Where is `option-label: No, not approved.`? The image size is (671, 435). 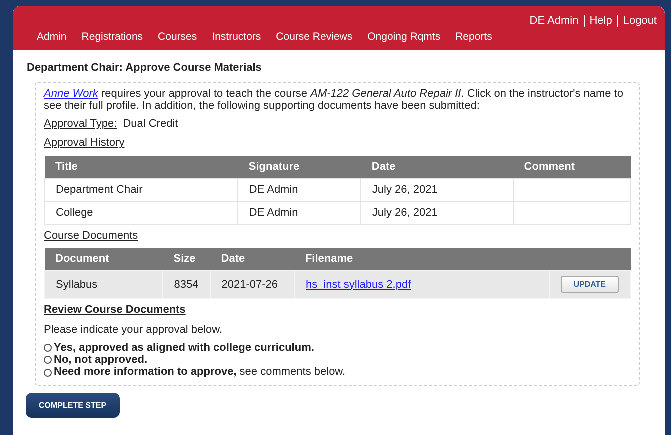 option-label: No, not approved. is located at coordinates (101, 360).